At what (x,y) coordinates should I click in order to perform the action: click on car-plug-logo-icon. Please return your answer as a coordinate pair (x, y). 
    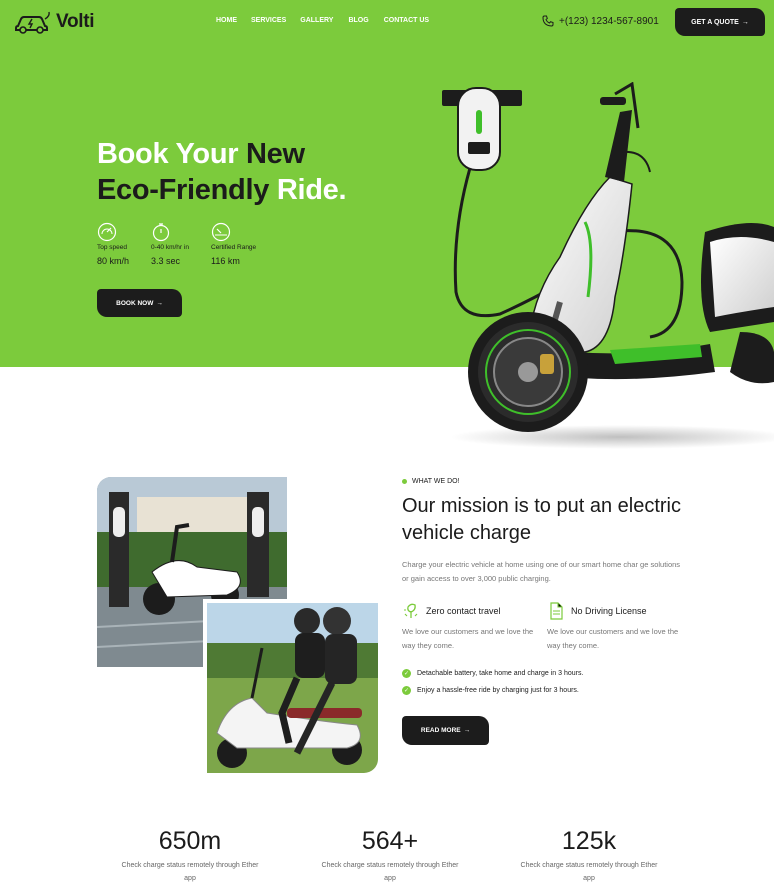
    Looking at the image, I should click on (32, 22).